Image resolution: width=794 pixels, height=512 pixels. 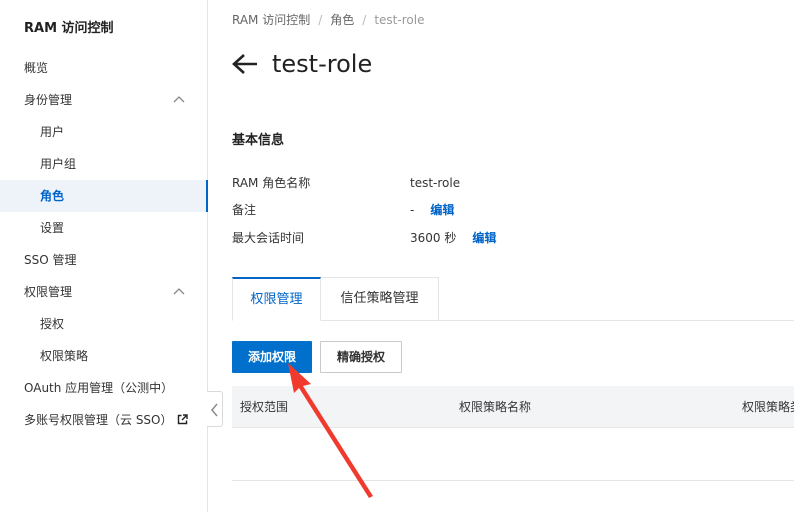 I want to click on sidebar-item-settings: 设置, so click(x=103, y=228).